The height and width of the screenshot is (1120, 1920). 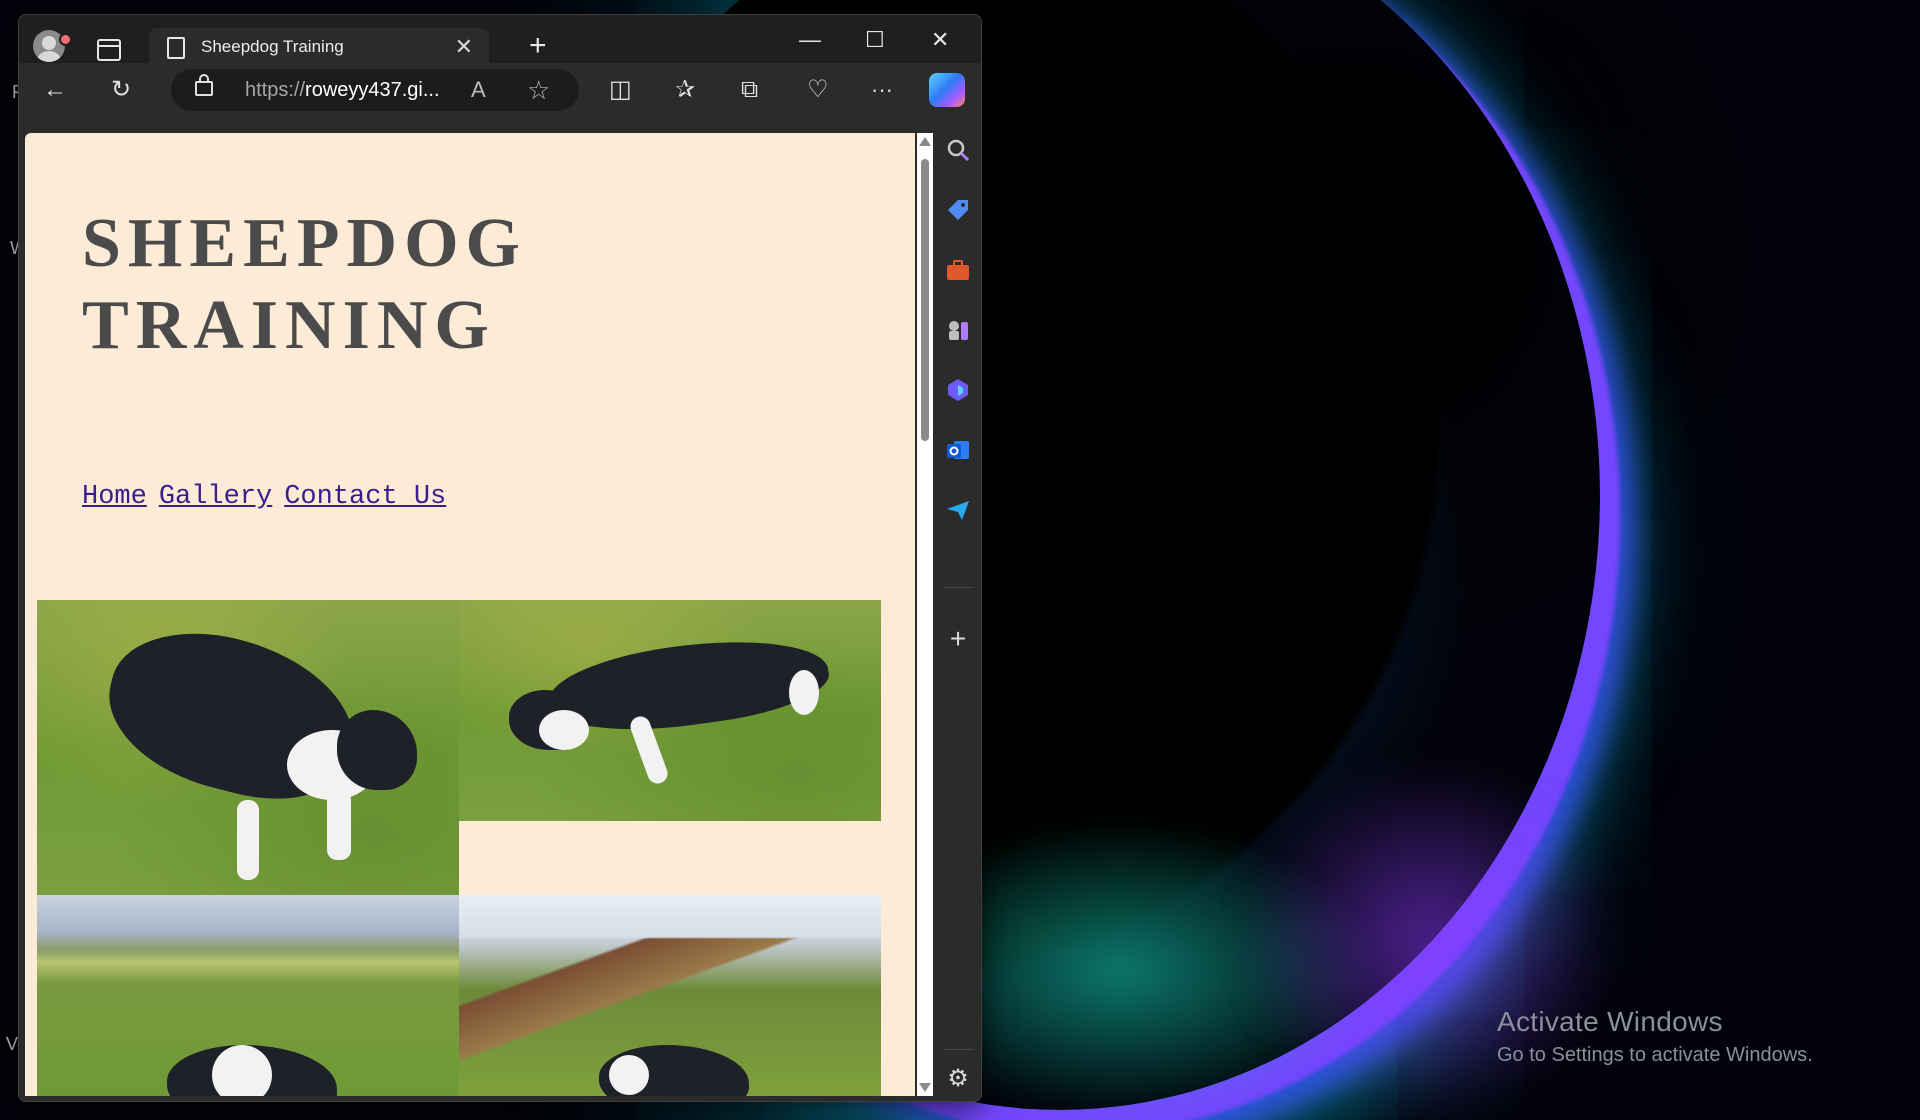 I want to click on scroll-down-arrow-icon, so click(x=925, y=1087).